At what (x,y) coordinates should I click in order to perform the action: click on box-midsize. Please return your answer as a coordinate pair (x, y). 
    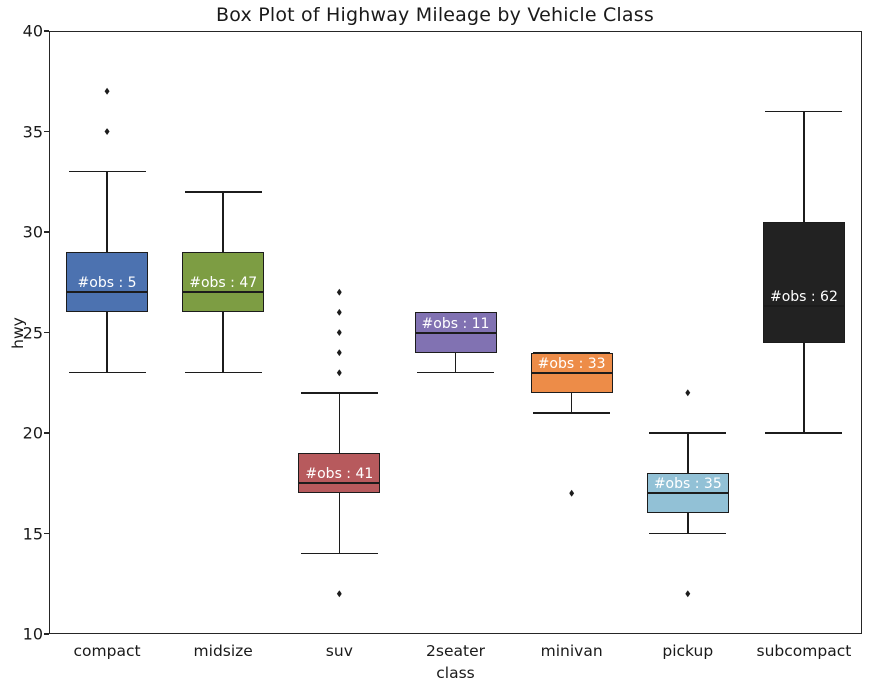
    Looking at the image, I should click on (223, 282).